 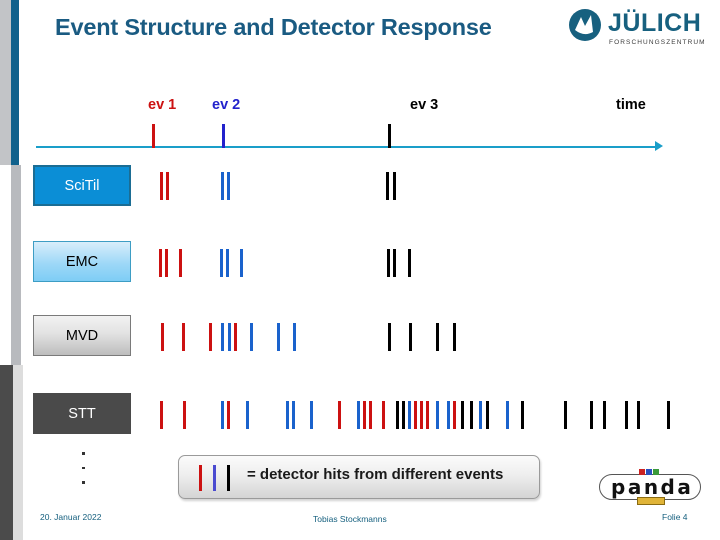 I want to click on legend-box: = detector hits from different events, so click(x=359, y=477).